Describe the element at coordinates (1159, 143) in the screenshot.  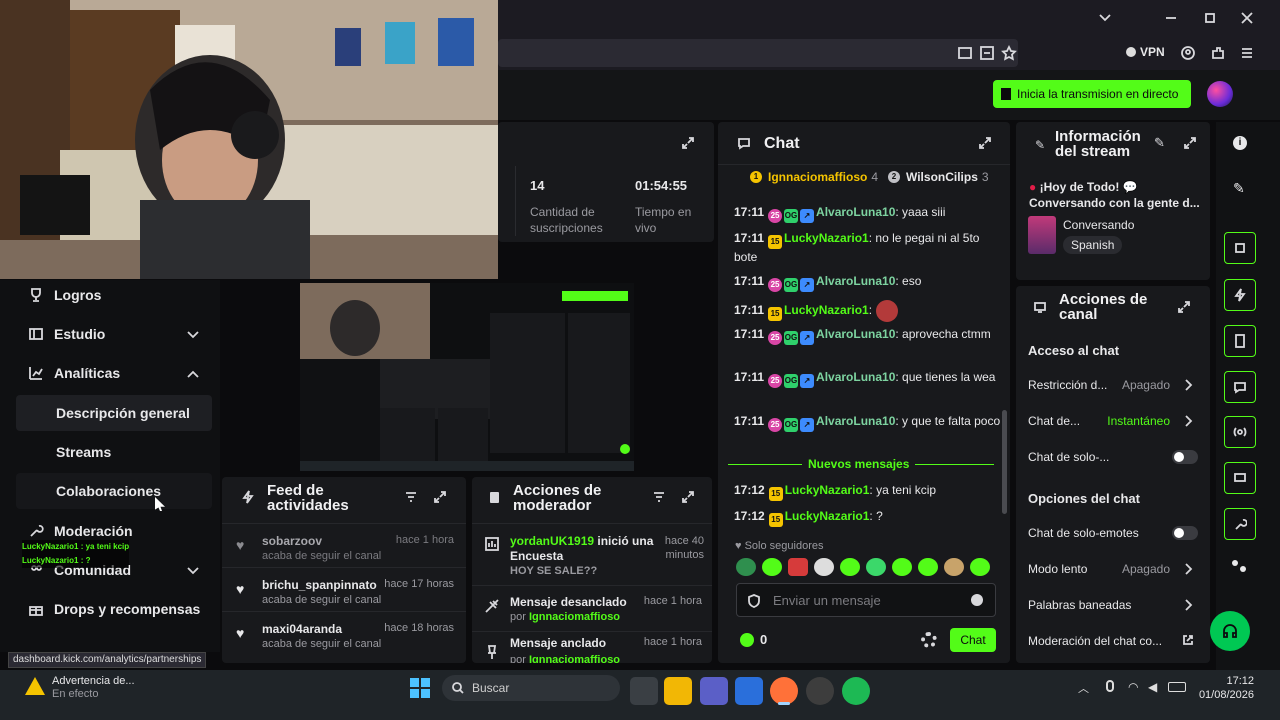
I see `edit-icon: ✎` at that location.